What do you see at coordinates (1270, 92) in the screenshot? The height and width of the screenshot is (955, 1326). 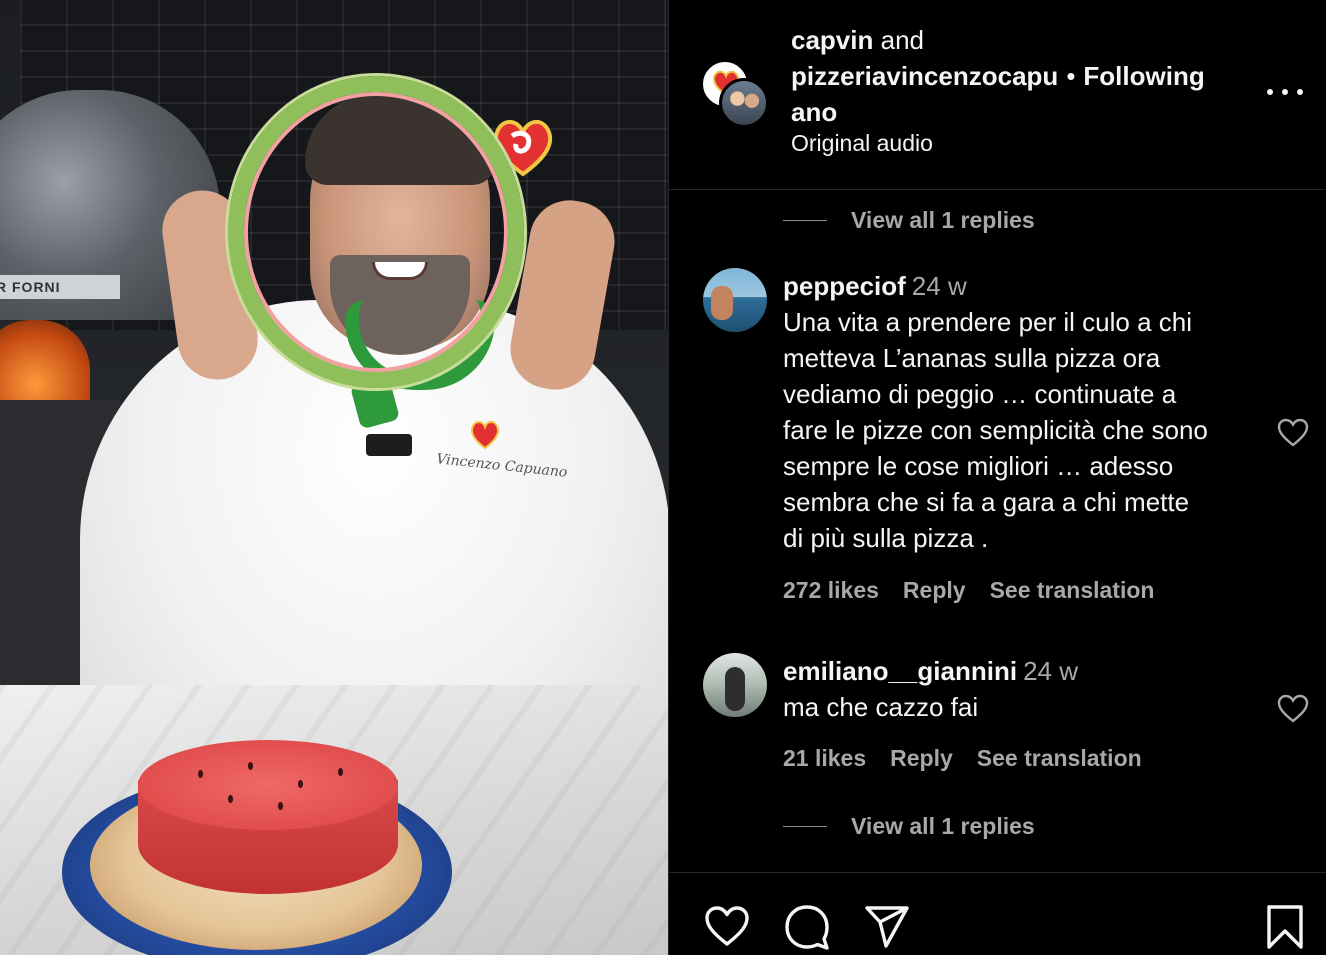 I see `more-horizontal-icon` at bounding box center [1270, 92].